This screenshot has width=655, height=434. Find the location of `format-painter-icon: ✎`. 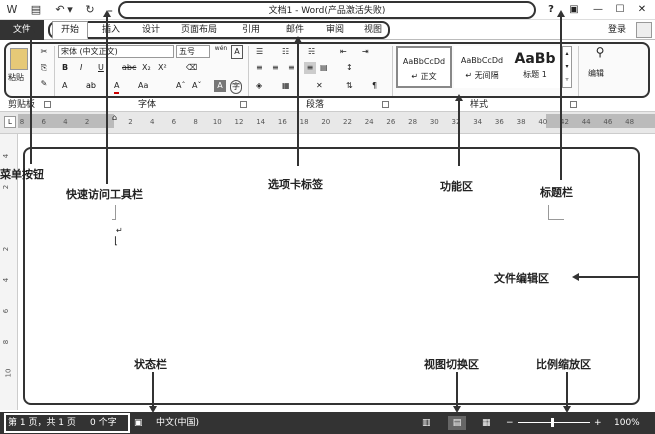

format-painter-icon: ✎ is located at coordinates (44, 84).